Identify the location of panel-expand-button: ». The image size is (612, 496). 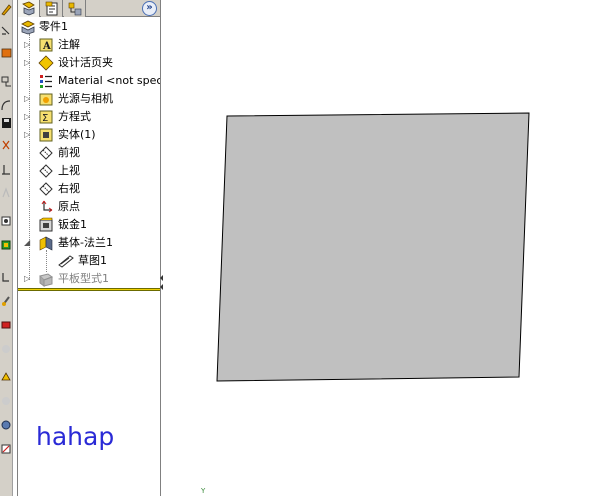
(149, 8).